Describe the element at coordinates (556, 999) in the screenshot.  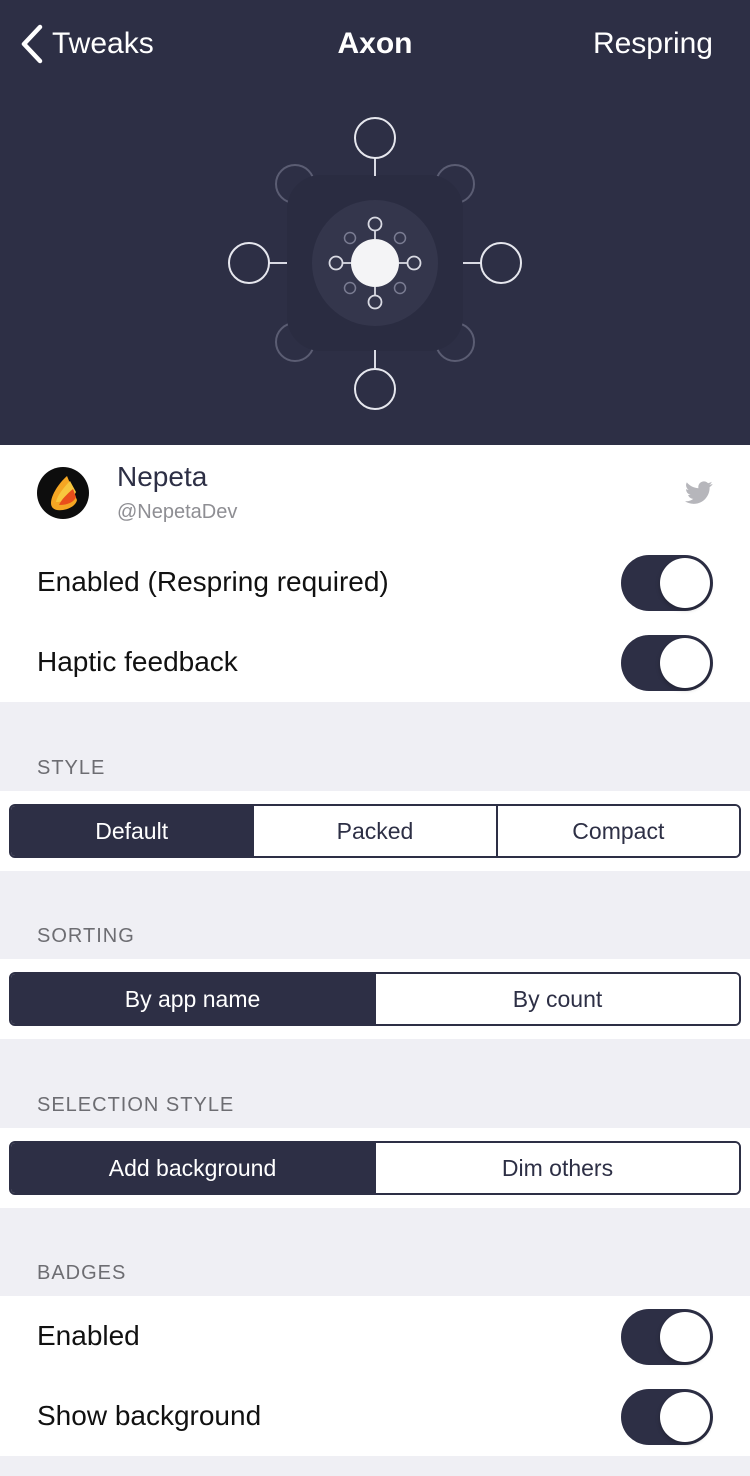
I see `sorting-segment-by-count: By count` at that location.